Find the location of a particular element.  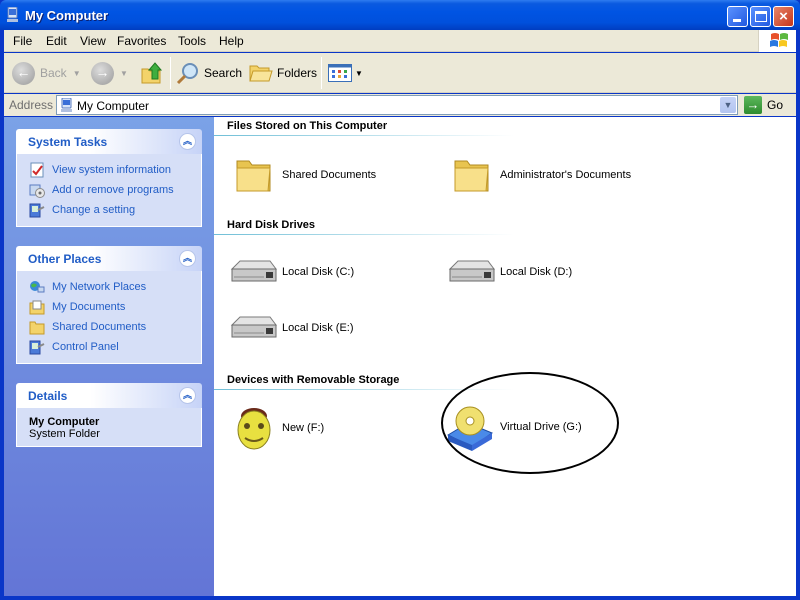

maximize-button is located at coordinates (760, 16).